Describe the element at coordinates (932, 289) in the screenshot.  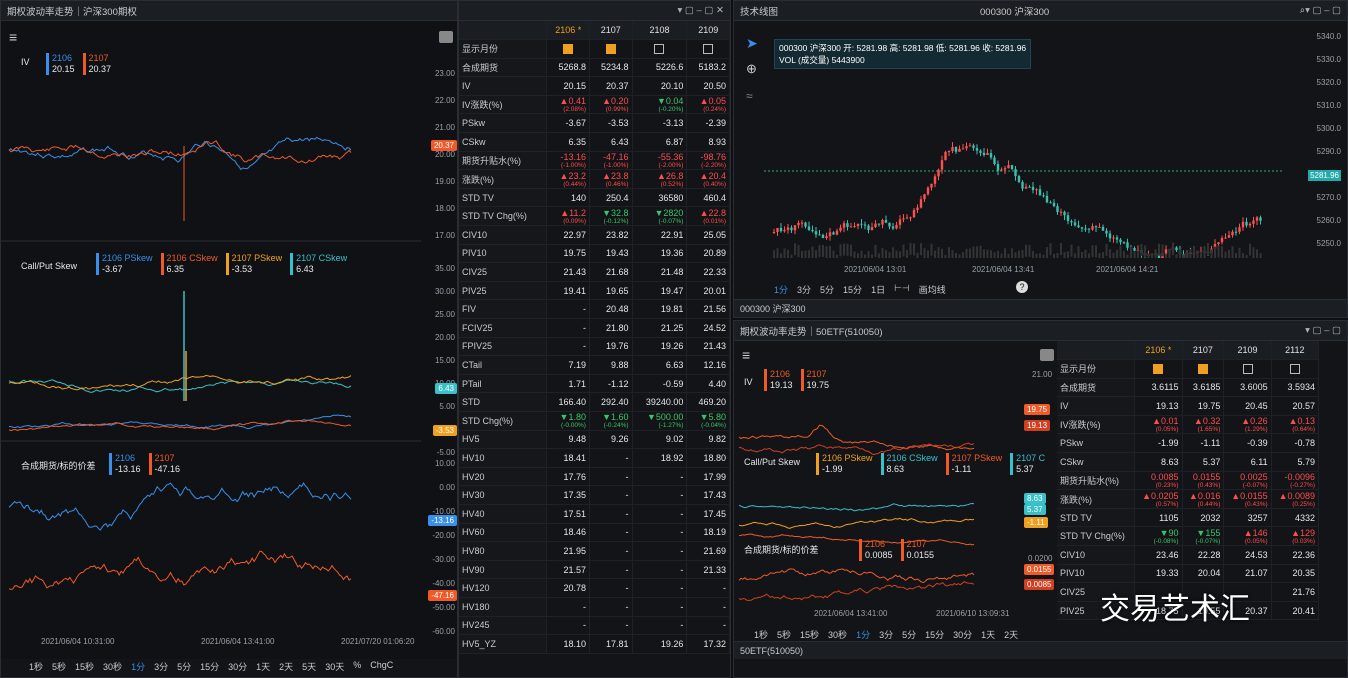
I see `timeframe-option: 画均线` at that location.